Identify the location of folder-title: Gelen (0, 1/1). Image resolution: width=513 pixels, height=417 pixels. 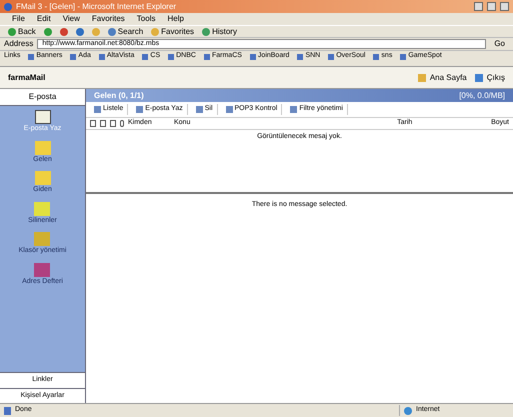
(119, 96).